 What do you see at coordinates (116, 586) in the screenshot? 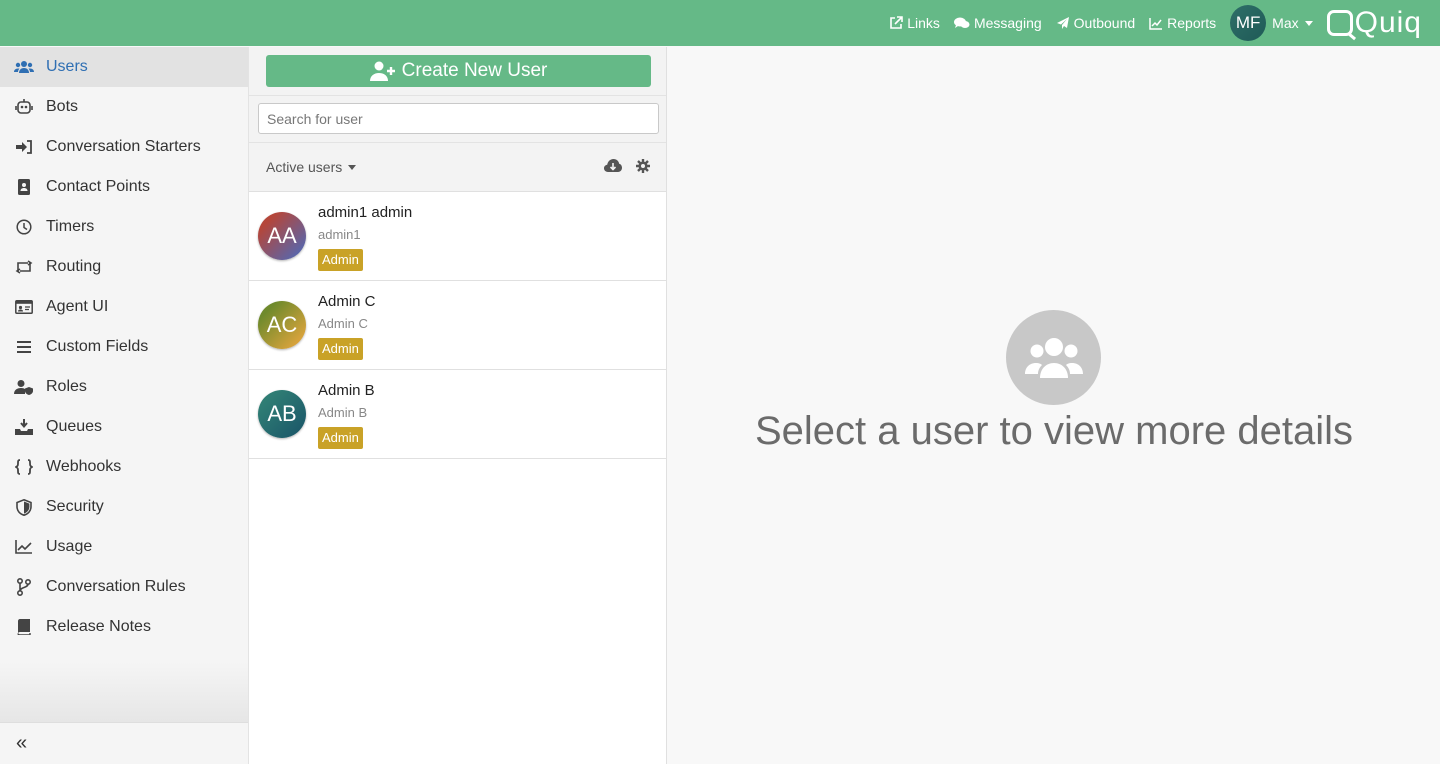
I see `sidebar-item-label: Conversation Rules` at bounding box center [116, 586].